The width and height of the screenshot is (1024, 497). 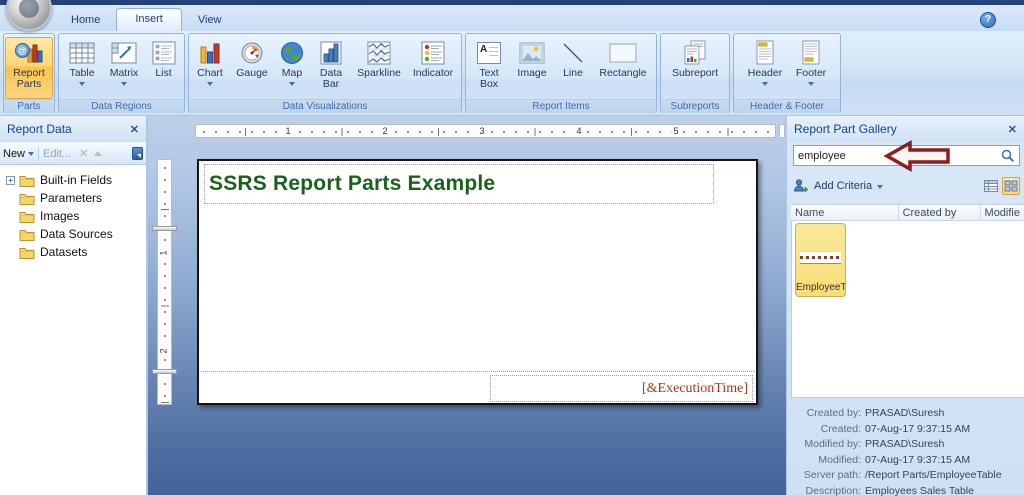 What do you see at coordinates (14, 154) in the screenshot?
I see `new-button: New` at bounding box center [14, 154].